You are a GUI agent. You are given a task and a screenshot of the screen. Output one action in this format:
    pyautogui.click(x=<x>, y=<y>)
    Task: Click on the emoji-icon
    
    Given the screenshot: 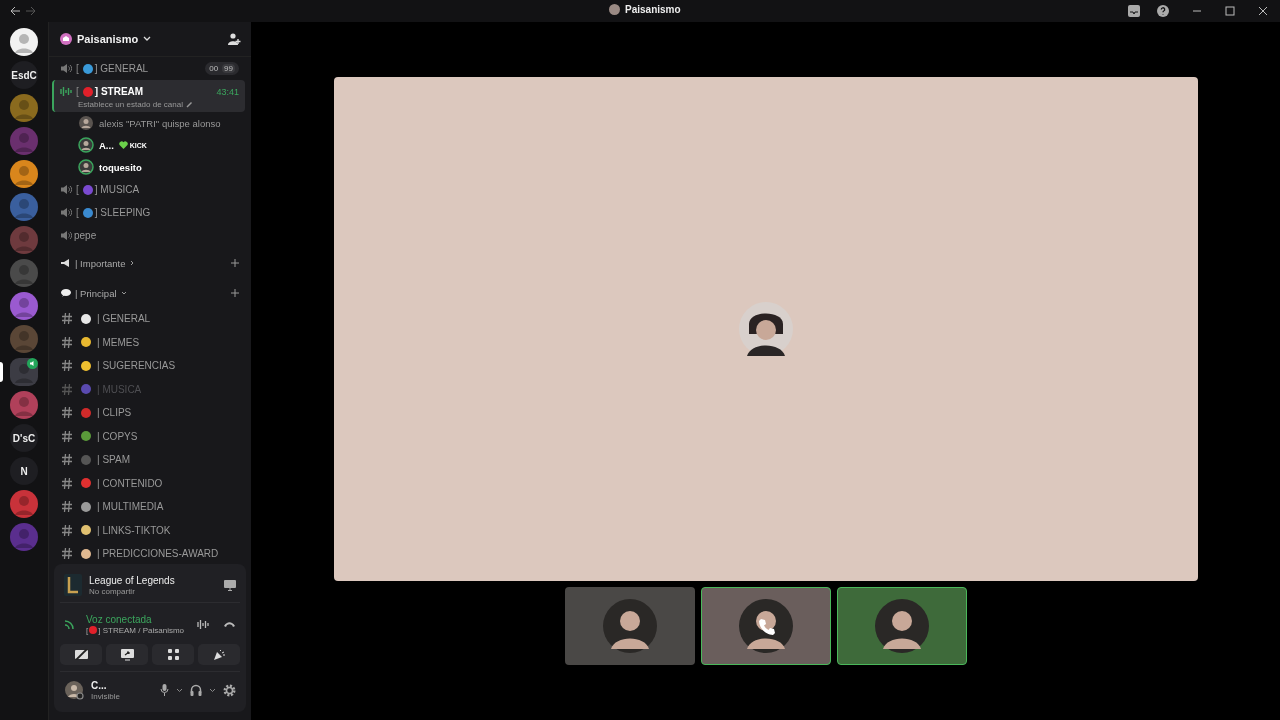 What is the action you would take?
    pyautogui.click(x=93, y=630)
    